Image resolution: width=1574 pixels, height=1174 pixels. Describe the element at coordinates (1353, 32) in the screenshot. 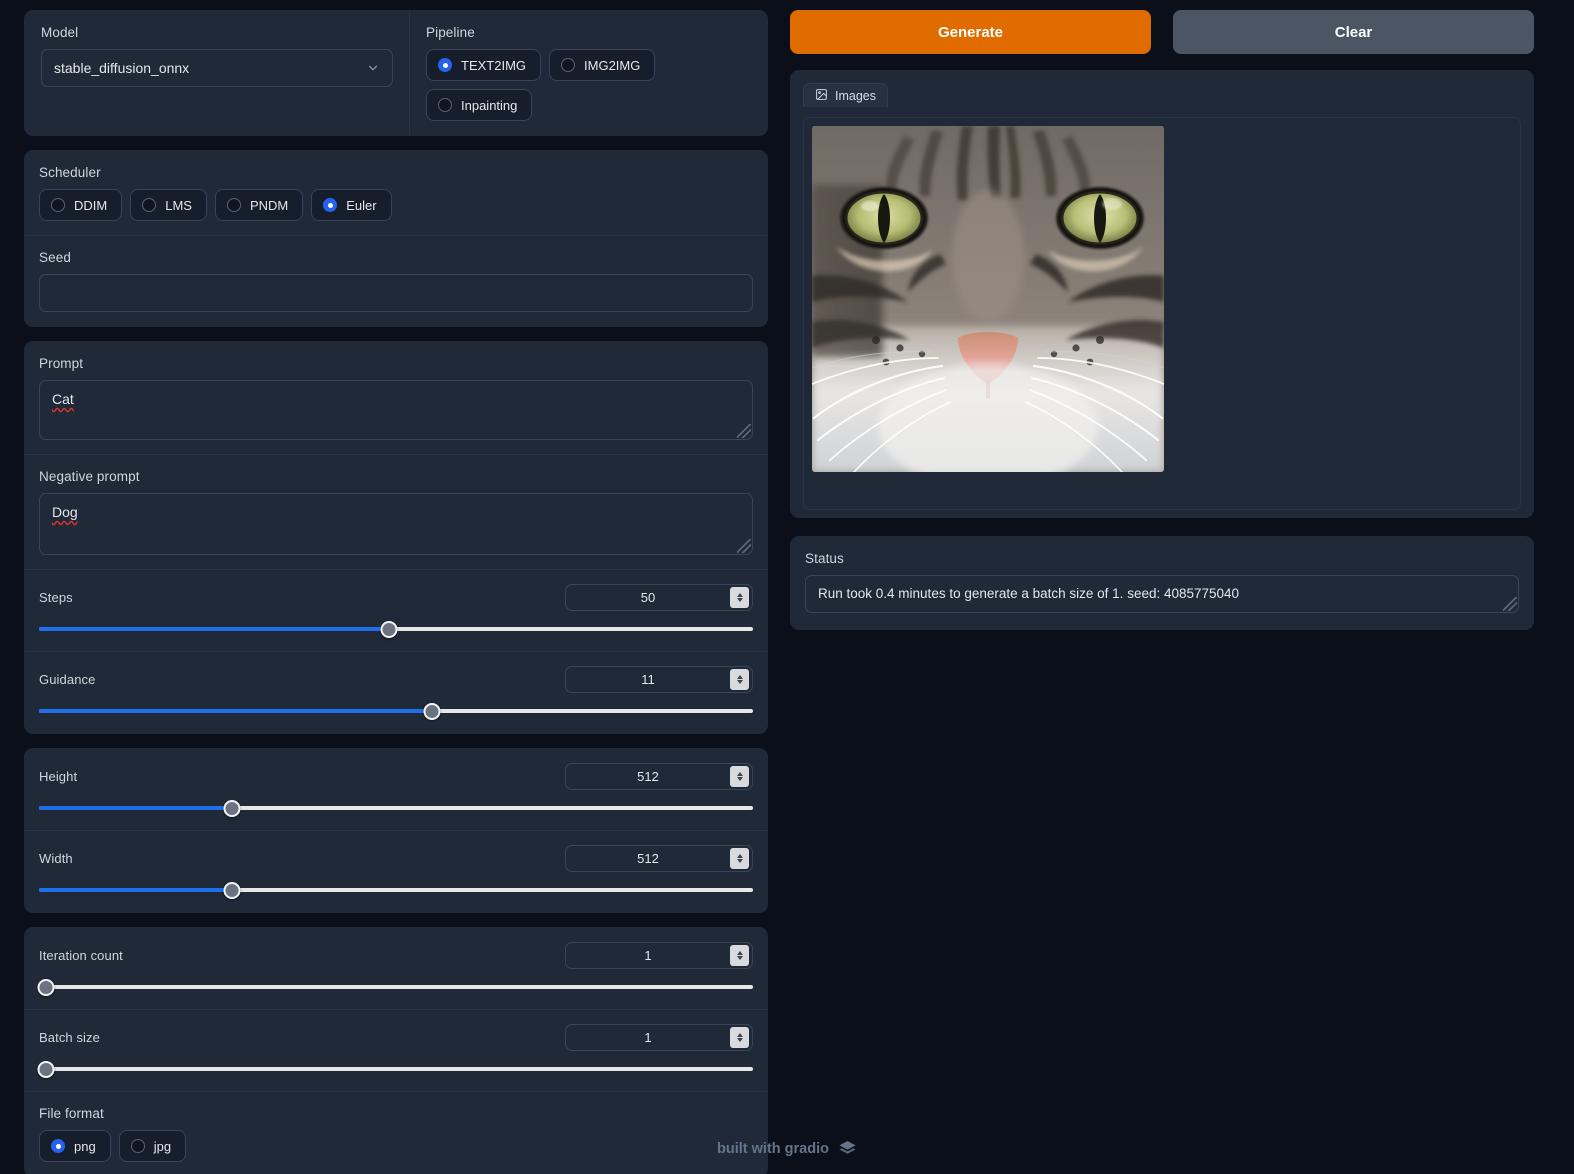

I see `clear-button: Clear` at that location.